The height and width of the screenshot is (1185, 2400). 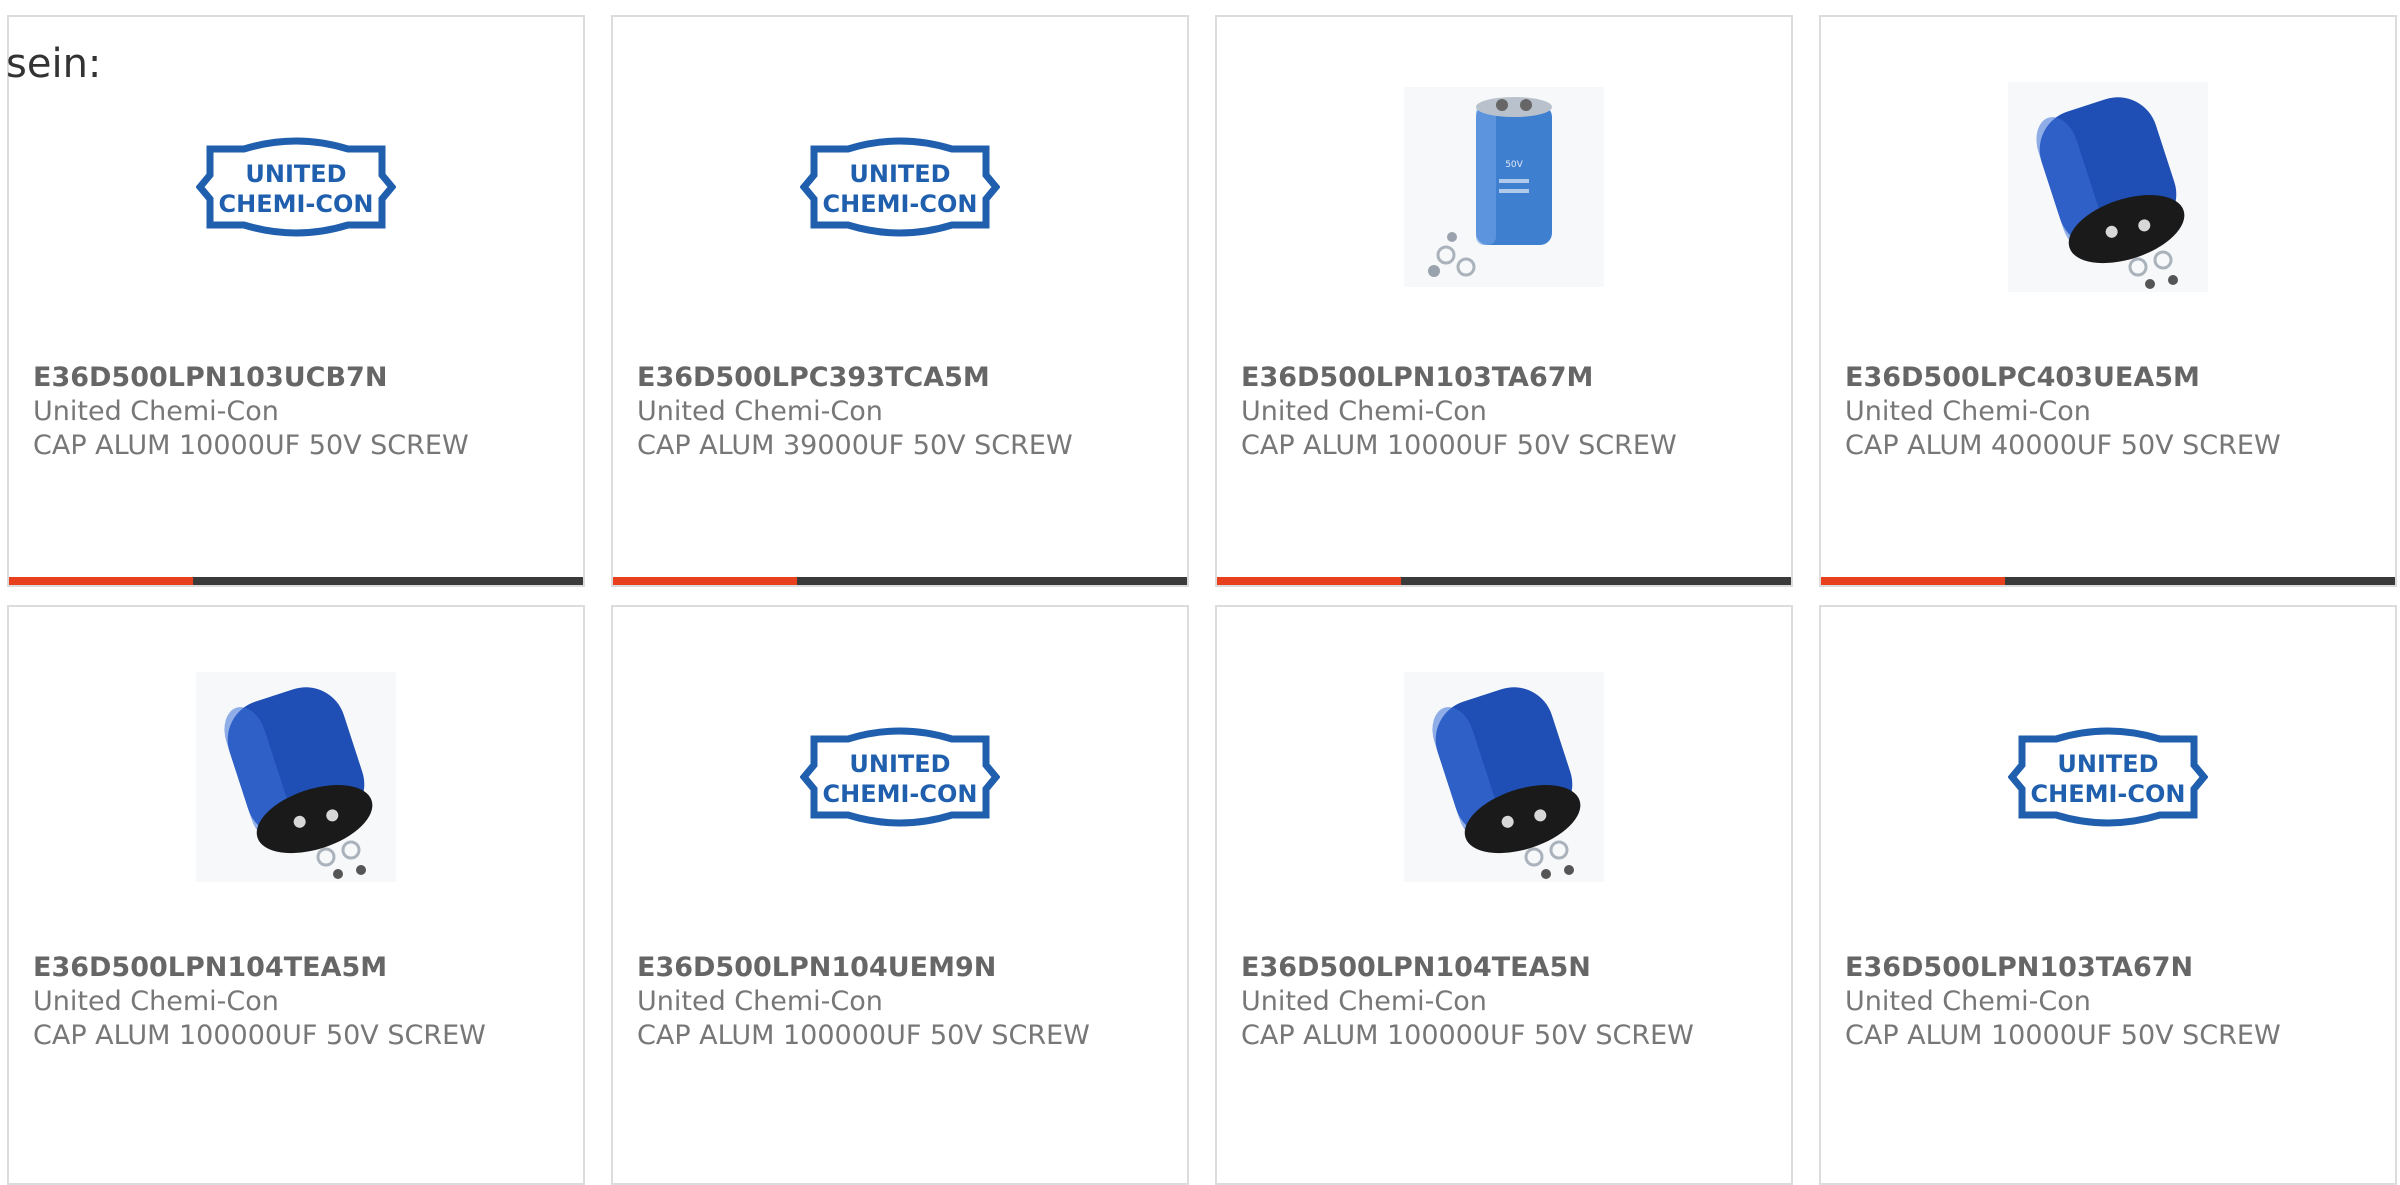 I want to click on part-number-link: E36D500LPC393TCA5M, so click(x=907, y=378).